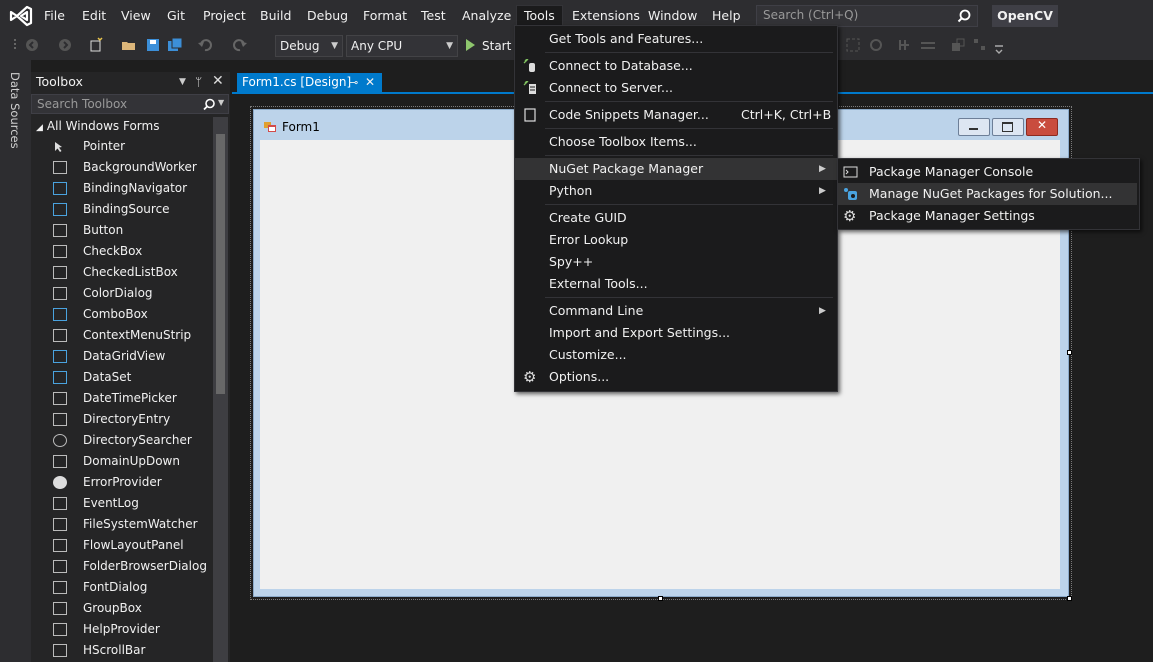 Image resolution: width=1153 pixels, height=662 pixels. I want to click on menu-separator, so click(689, 297).